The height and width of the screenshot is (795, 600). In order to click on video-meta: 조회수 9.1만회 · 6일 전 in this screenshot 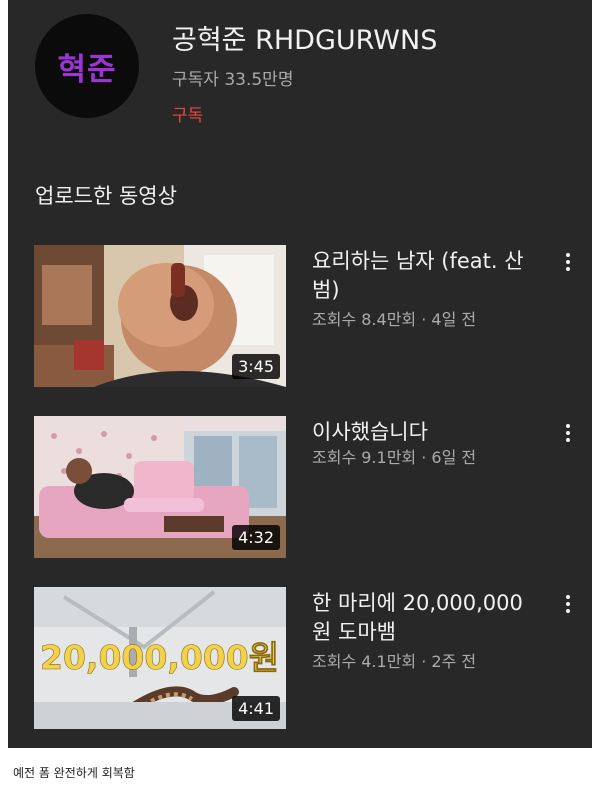, I will do `click(394, 457)`.